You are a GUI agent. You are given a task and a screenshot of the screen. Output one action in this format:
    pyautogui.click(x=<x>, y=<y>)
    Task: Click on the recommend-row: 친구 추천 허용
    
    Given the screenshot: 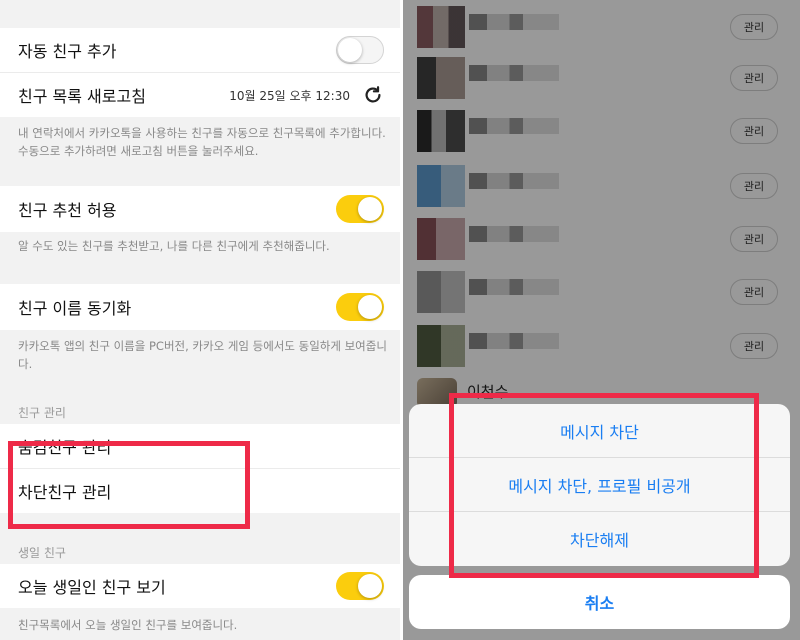 What is the action you would take?
    pyautogui.click(x=200, y=209)
    